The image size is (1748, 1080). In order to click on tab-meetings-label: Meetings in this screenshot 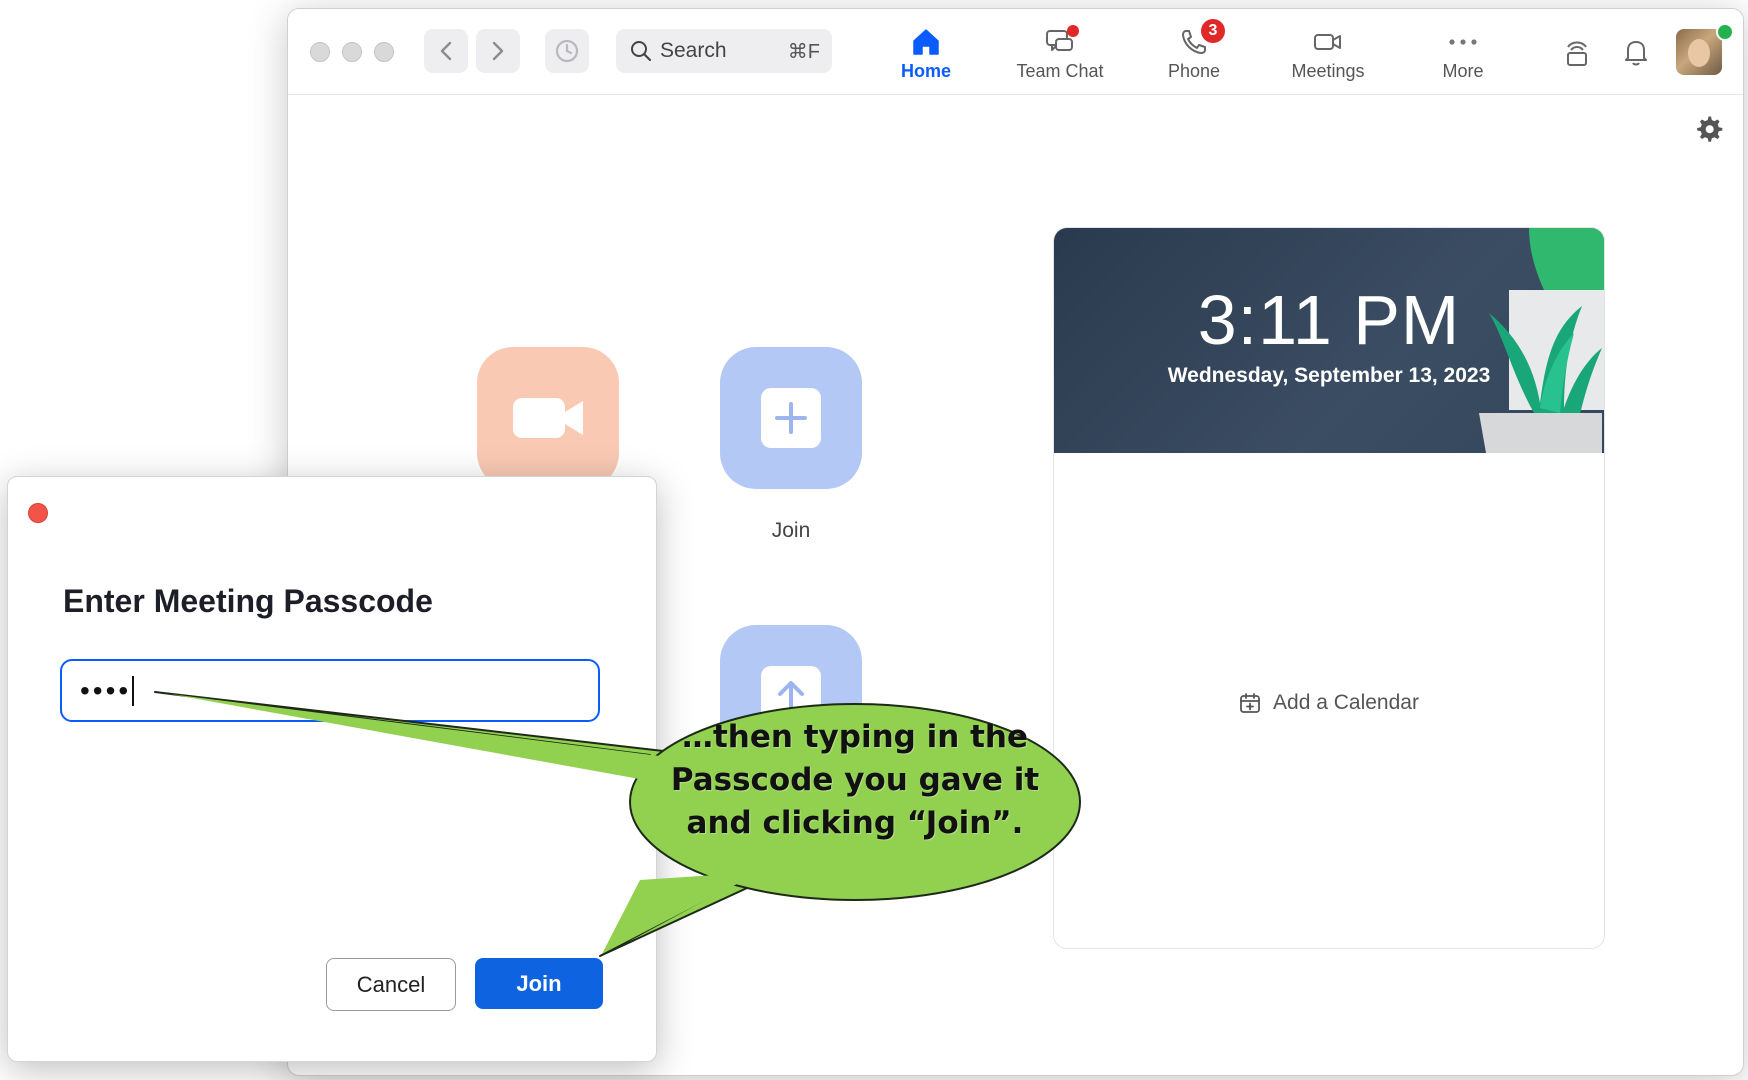, I will do `click(1328, 71)`.